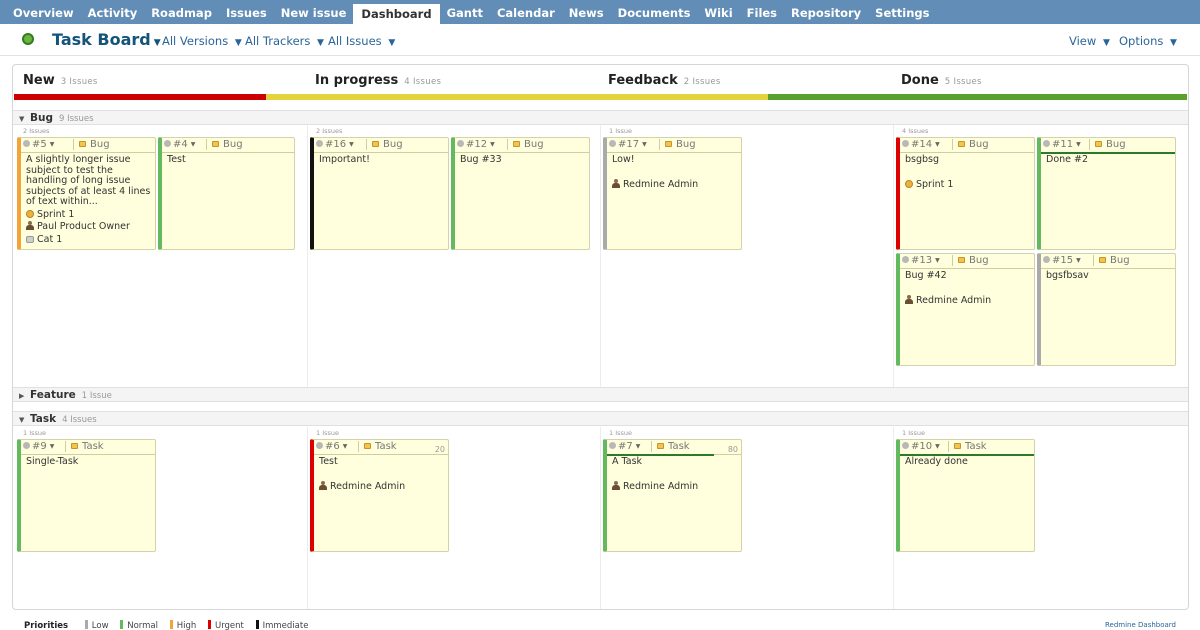 This screenshot has height=630, width=1200. I want to click on issue-id-menu: #12 ▼, so click(476, 144).